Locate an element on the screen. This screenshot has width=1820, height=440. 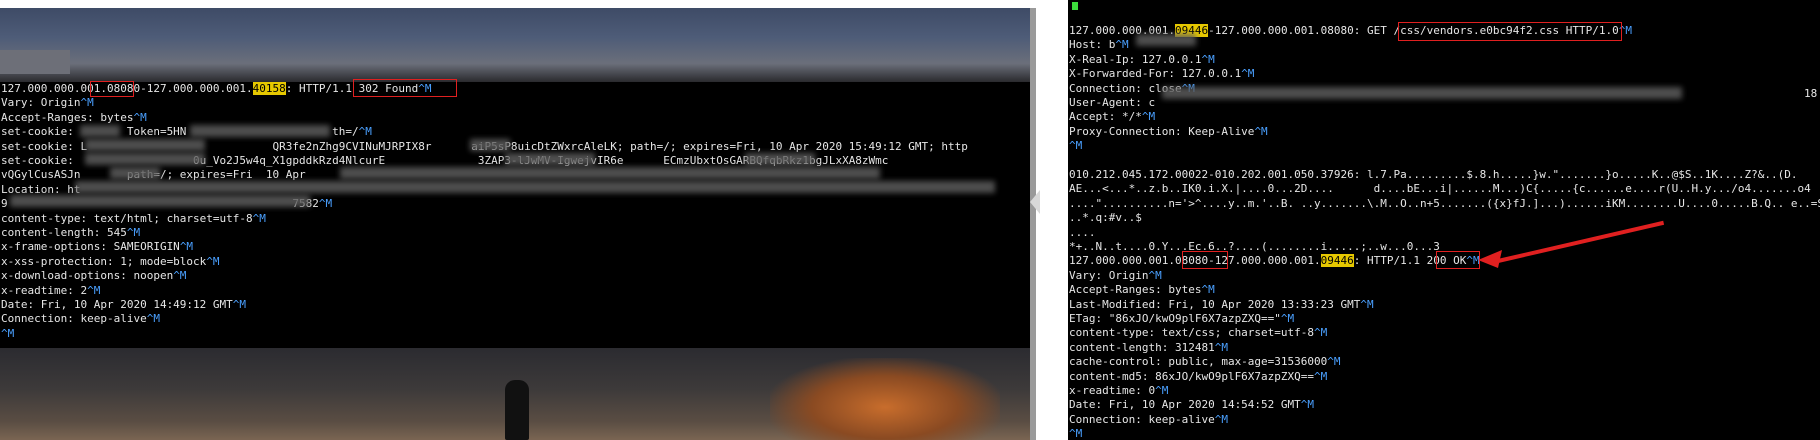
window-separator is located at coordinates (1033, 224).